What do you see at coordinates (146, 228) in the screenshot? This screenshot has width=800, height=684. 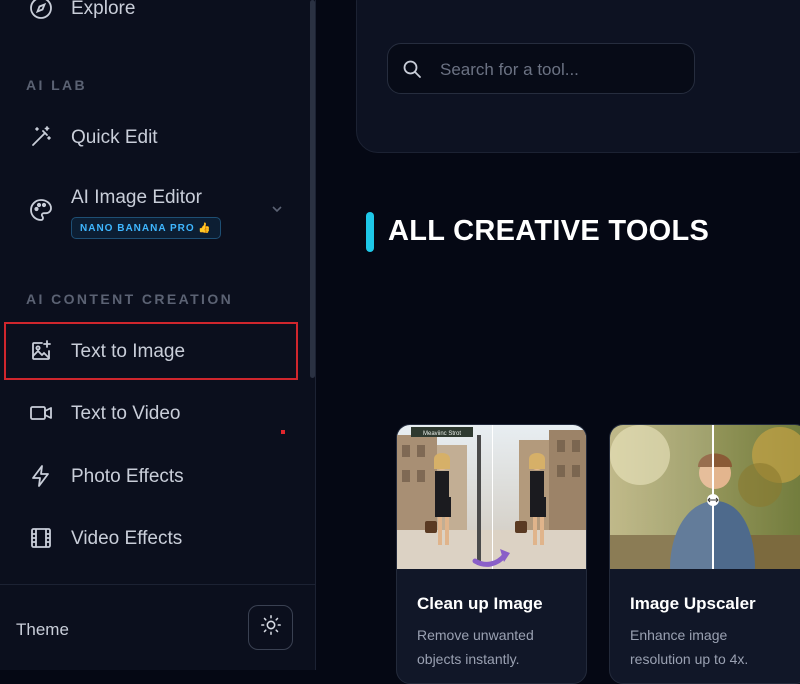 I see `nano-banana-pro-badge: NANO BANANA PRO 👍` at bounding box center [146, 228].